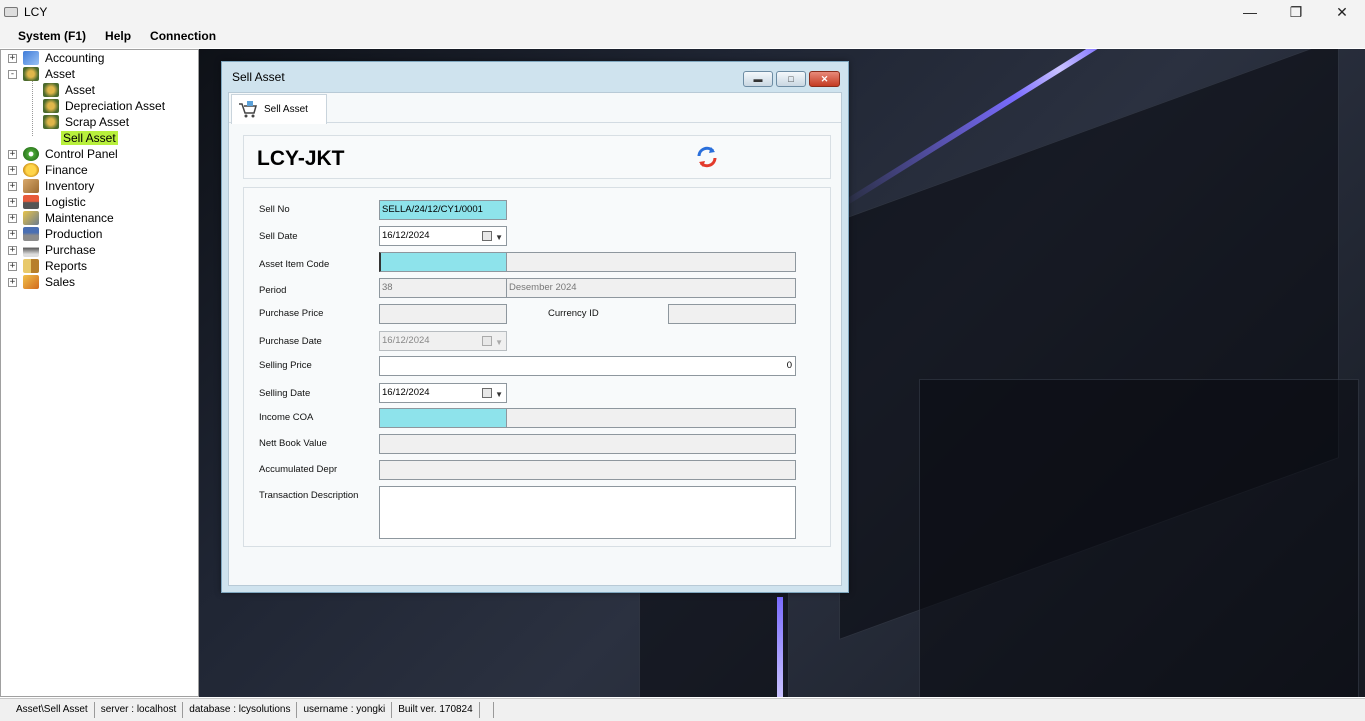 The width and height of the screenshot is (1365, 721). Describe the element at coordinates (1139, 538) in the screenshot. I see `background-decoration` at that location.